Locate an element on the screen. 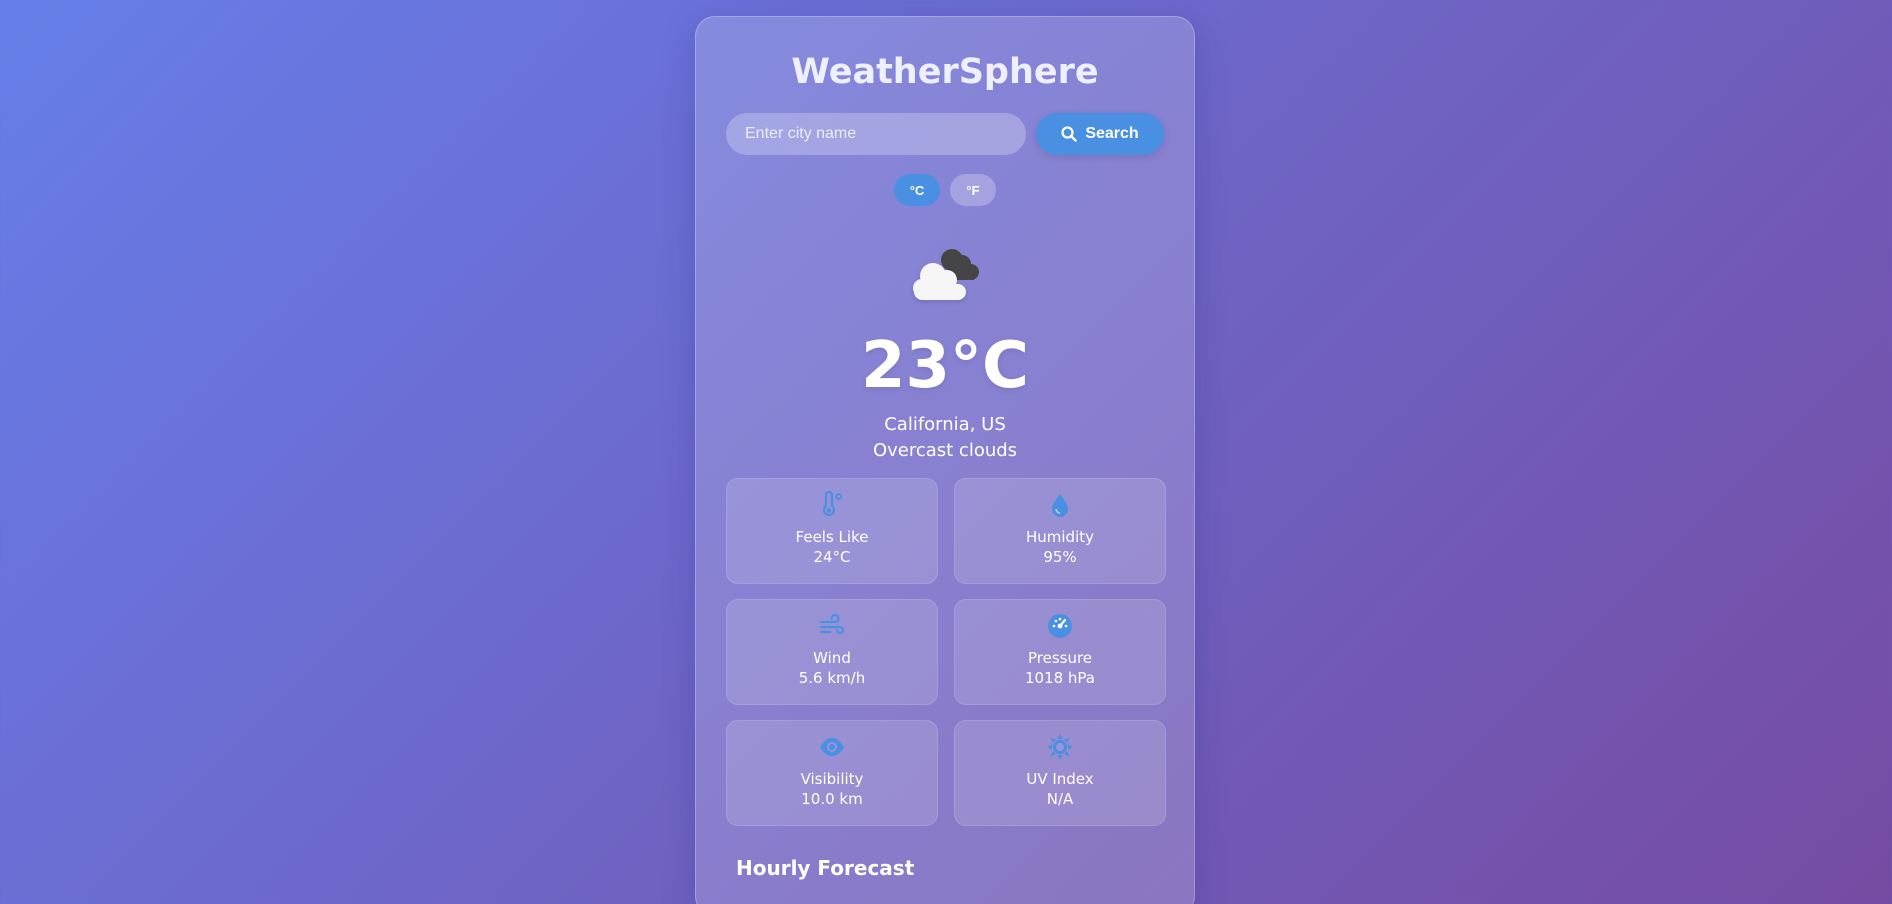 This screenshot has width=1892, height=904. detail-card-wind: Wind 5.6 km/h is located at coordinates (832, 652).